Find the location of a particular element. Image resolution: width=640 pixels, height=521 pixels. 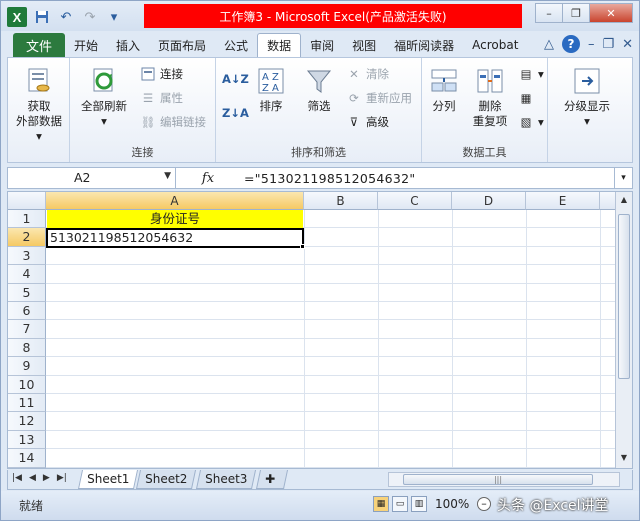

horizontal-scroll-thumb: ||| is located at coordinates (498, 479).